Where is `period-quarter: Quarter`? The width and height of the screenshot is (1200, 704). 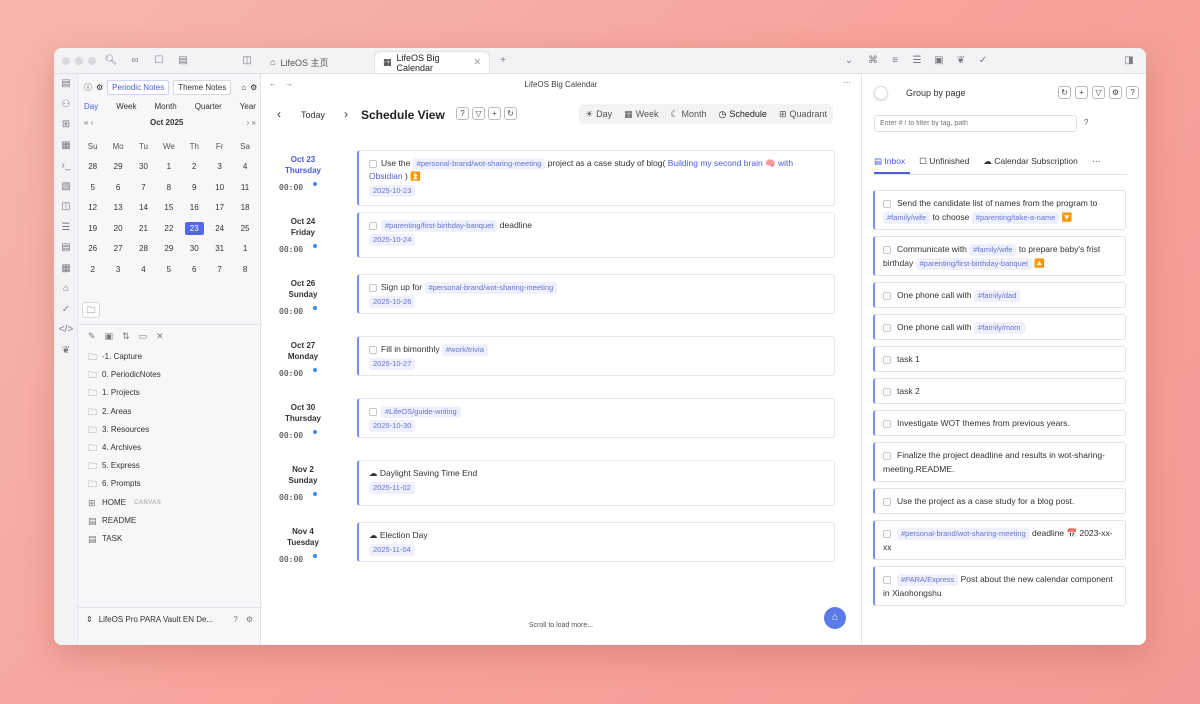
period-quarter: Quarter is located at coordinates (208, 106).